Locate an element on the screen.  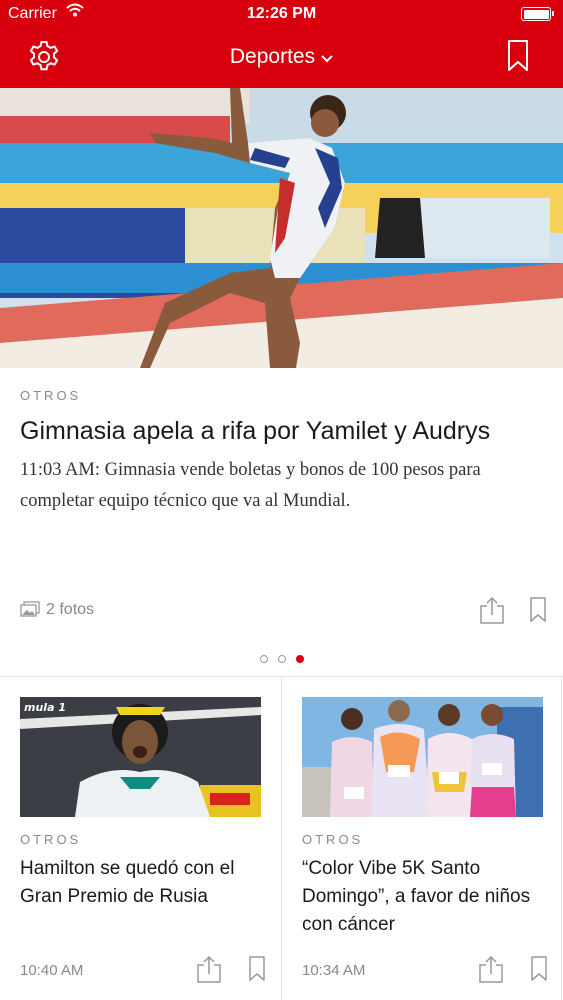
top-bar: Carrier 12:26 PM Deportes is located at coordinates (281, 44).